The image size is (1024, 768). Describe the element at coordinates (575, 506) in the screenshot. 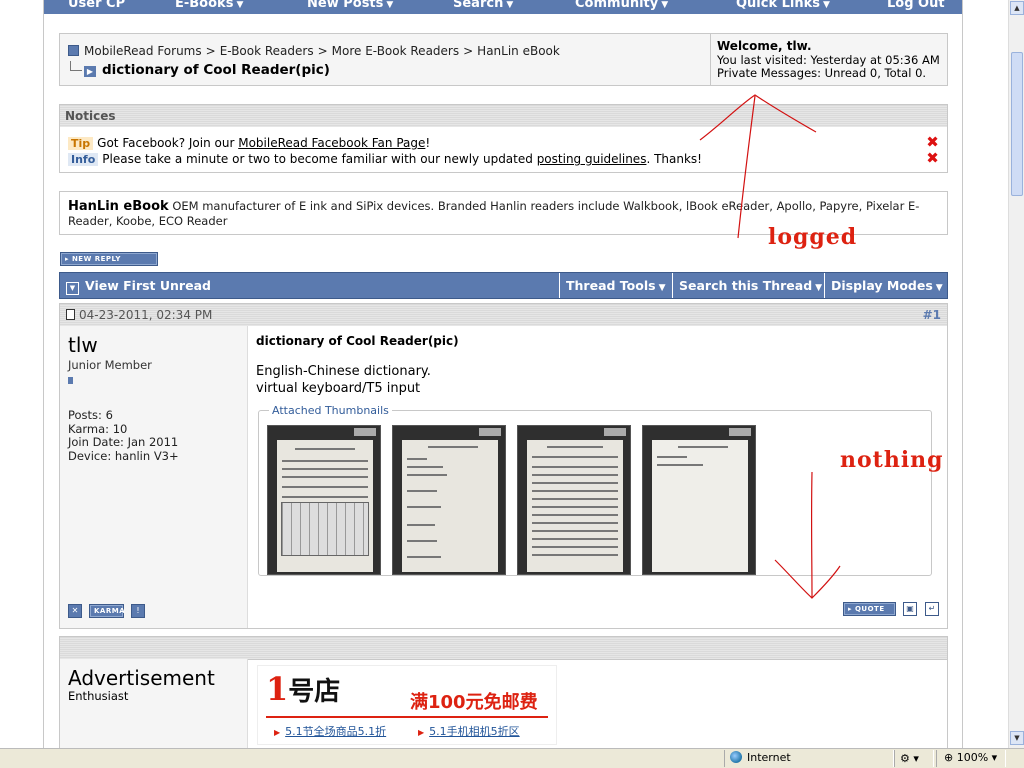

I see `reader-screen-text` at that location.